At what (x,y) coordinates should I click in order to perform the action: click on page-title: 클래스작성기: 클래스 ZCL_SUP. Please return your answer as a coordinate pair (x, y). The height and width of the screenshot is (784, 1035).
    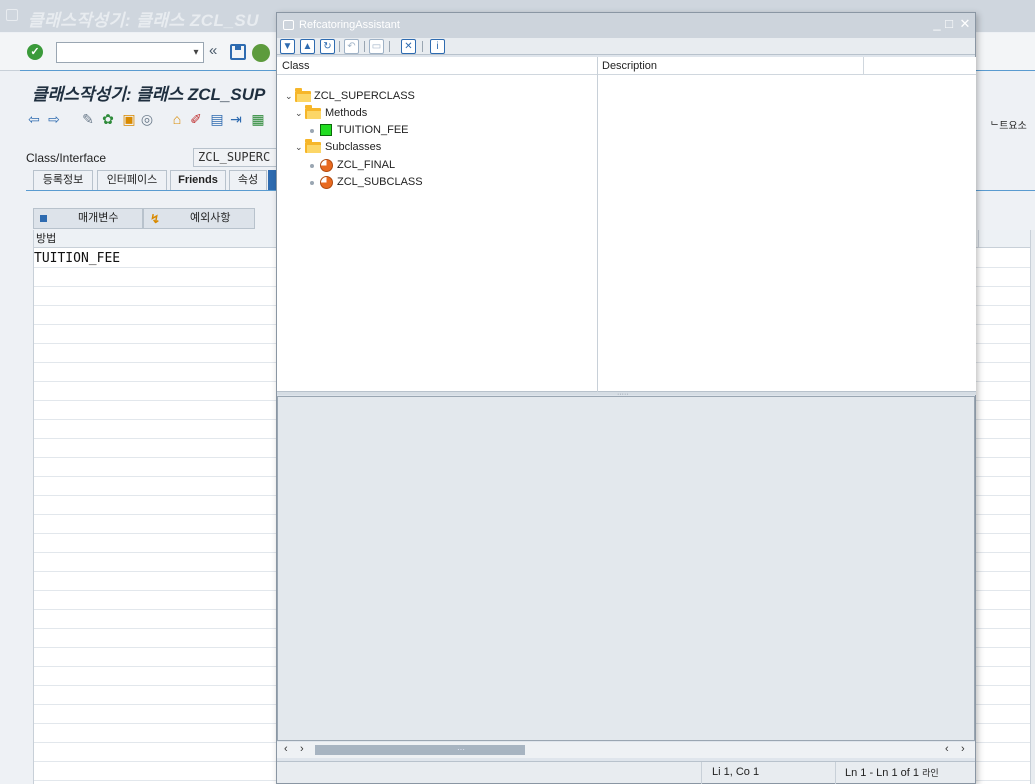
    Looking at the image, I should click on (149, 94).